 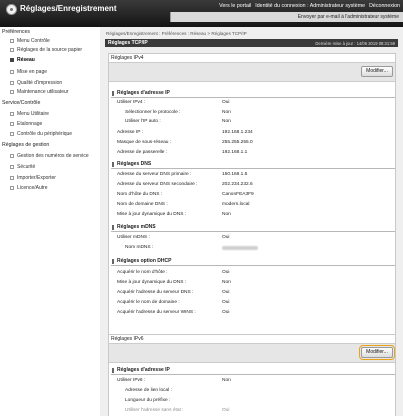 I want to click on setting-label: Acquérir le nom de domaine :, so click(x=148, y=302).